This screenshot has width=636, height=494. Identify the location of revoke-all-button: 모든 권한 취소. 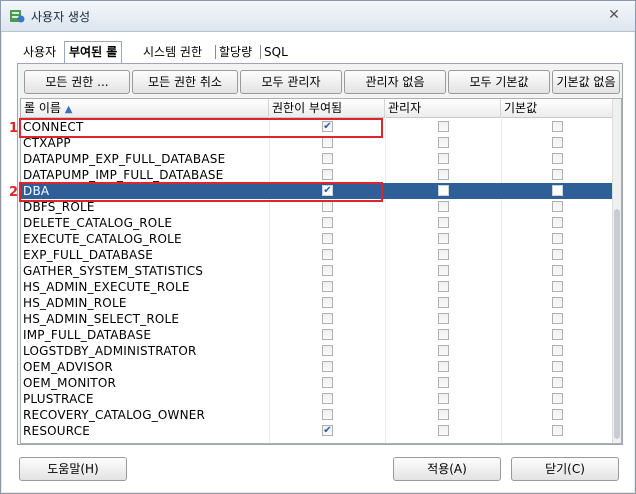
(185, 82).